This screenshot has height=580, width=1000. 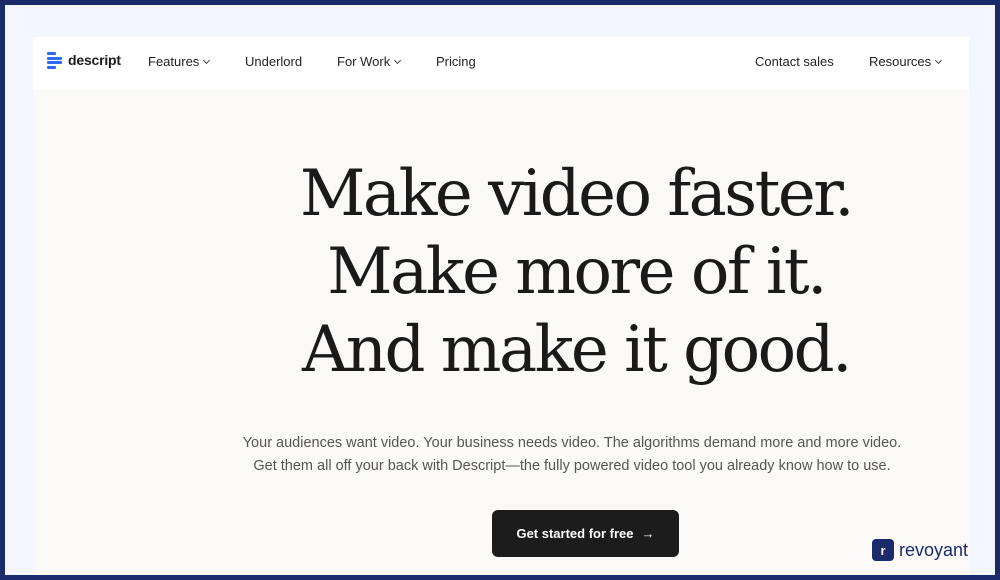 I want to click on nav-item-for-work: For Work, so click(x=369, y=61).